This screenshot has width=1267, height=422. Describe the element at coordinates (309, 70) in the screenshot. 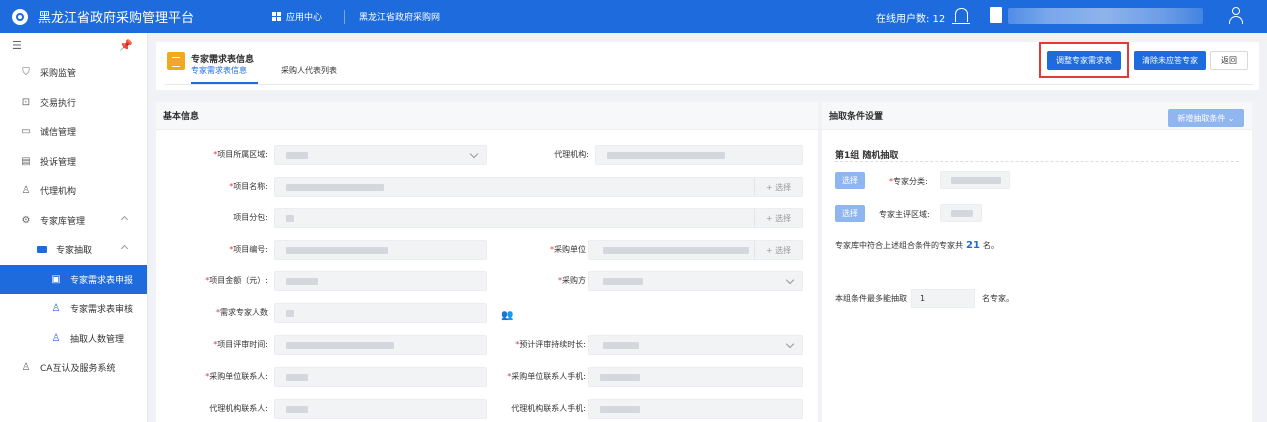

I see `tab-purchaser-representatives: 采购人代表列表` at that location.